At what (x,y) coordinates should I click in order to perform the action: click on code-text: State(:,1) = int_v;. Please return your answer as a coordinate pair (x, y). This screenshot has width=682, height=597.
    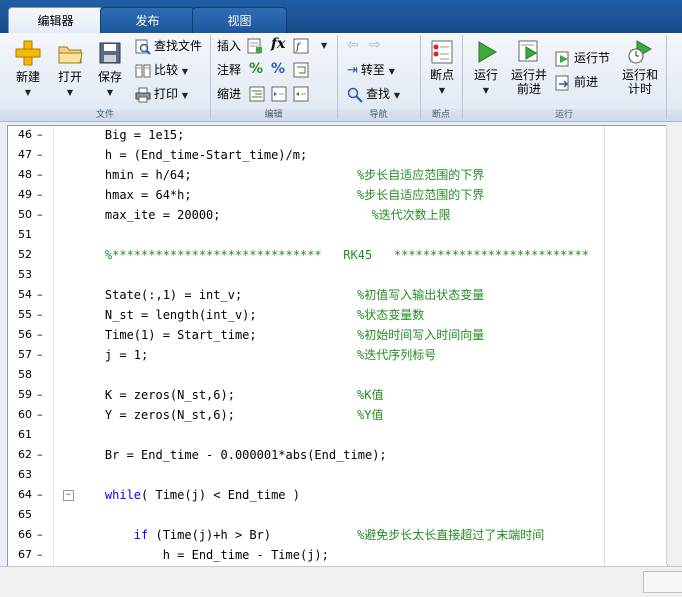
    Looking at the image, I should click on (159, 295).